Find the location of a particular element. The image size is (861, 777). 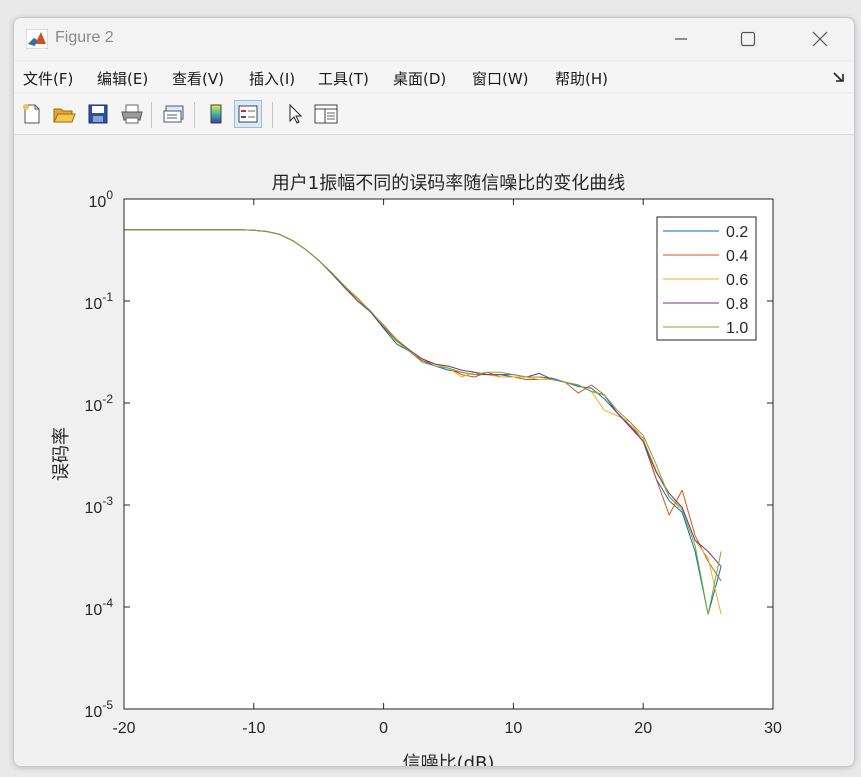

y-tick-label: 10-4 is located at coordinates (99, 607).